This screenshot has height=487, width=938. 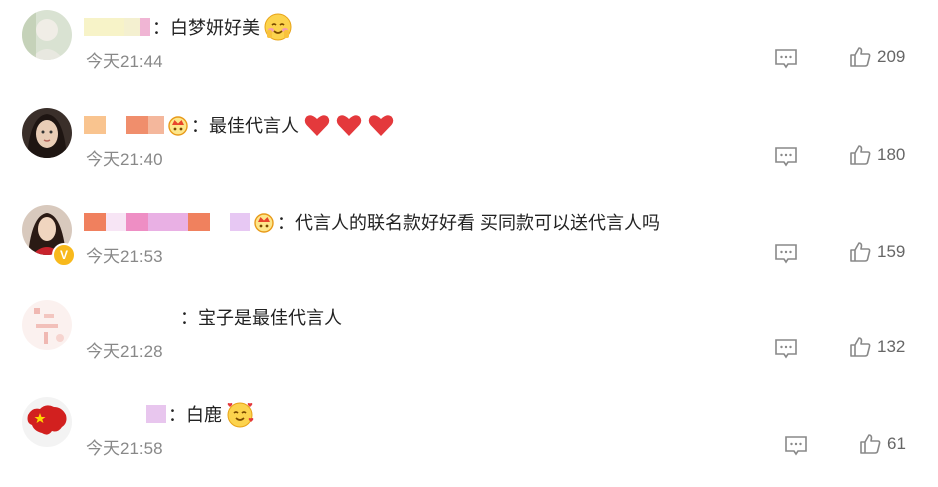 I want to click on comment-text: ：宝子是最佳代言人, so click(x=261, y=318).